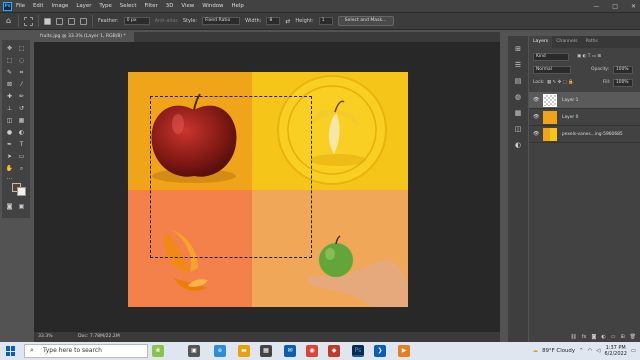 The width and height of the screenshot is (640, 360). What do you see at coordinates (560, 83) in the screenshot?
I see `lock-icons: ▦ ✎ ✥ ⬚ 🔒` at bounding box center [560, 83].